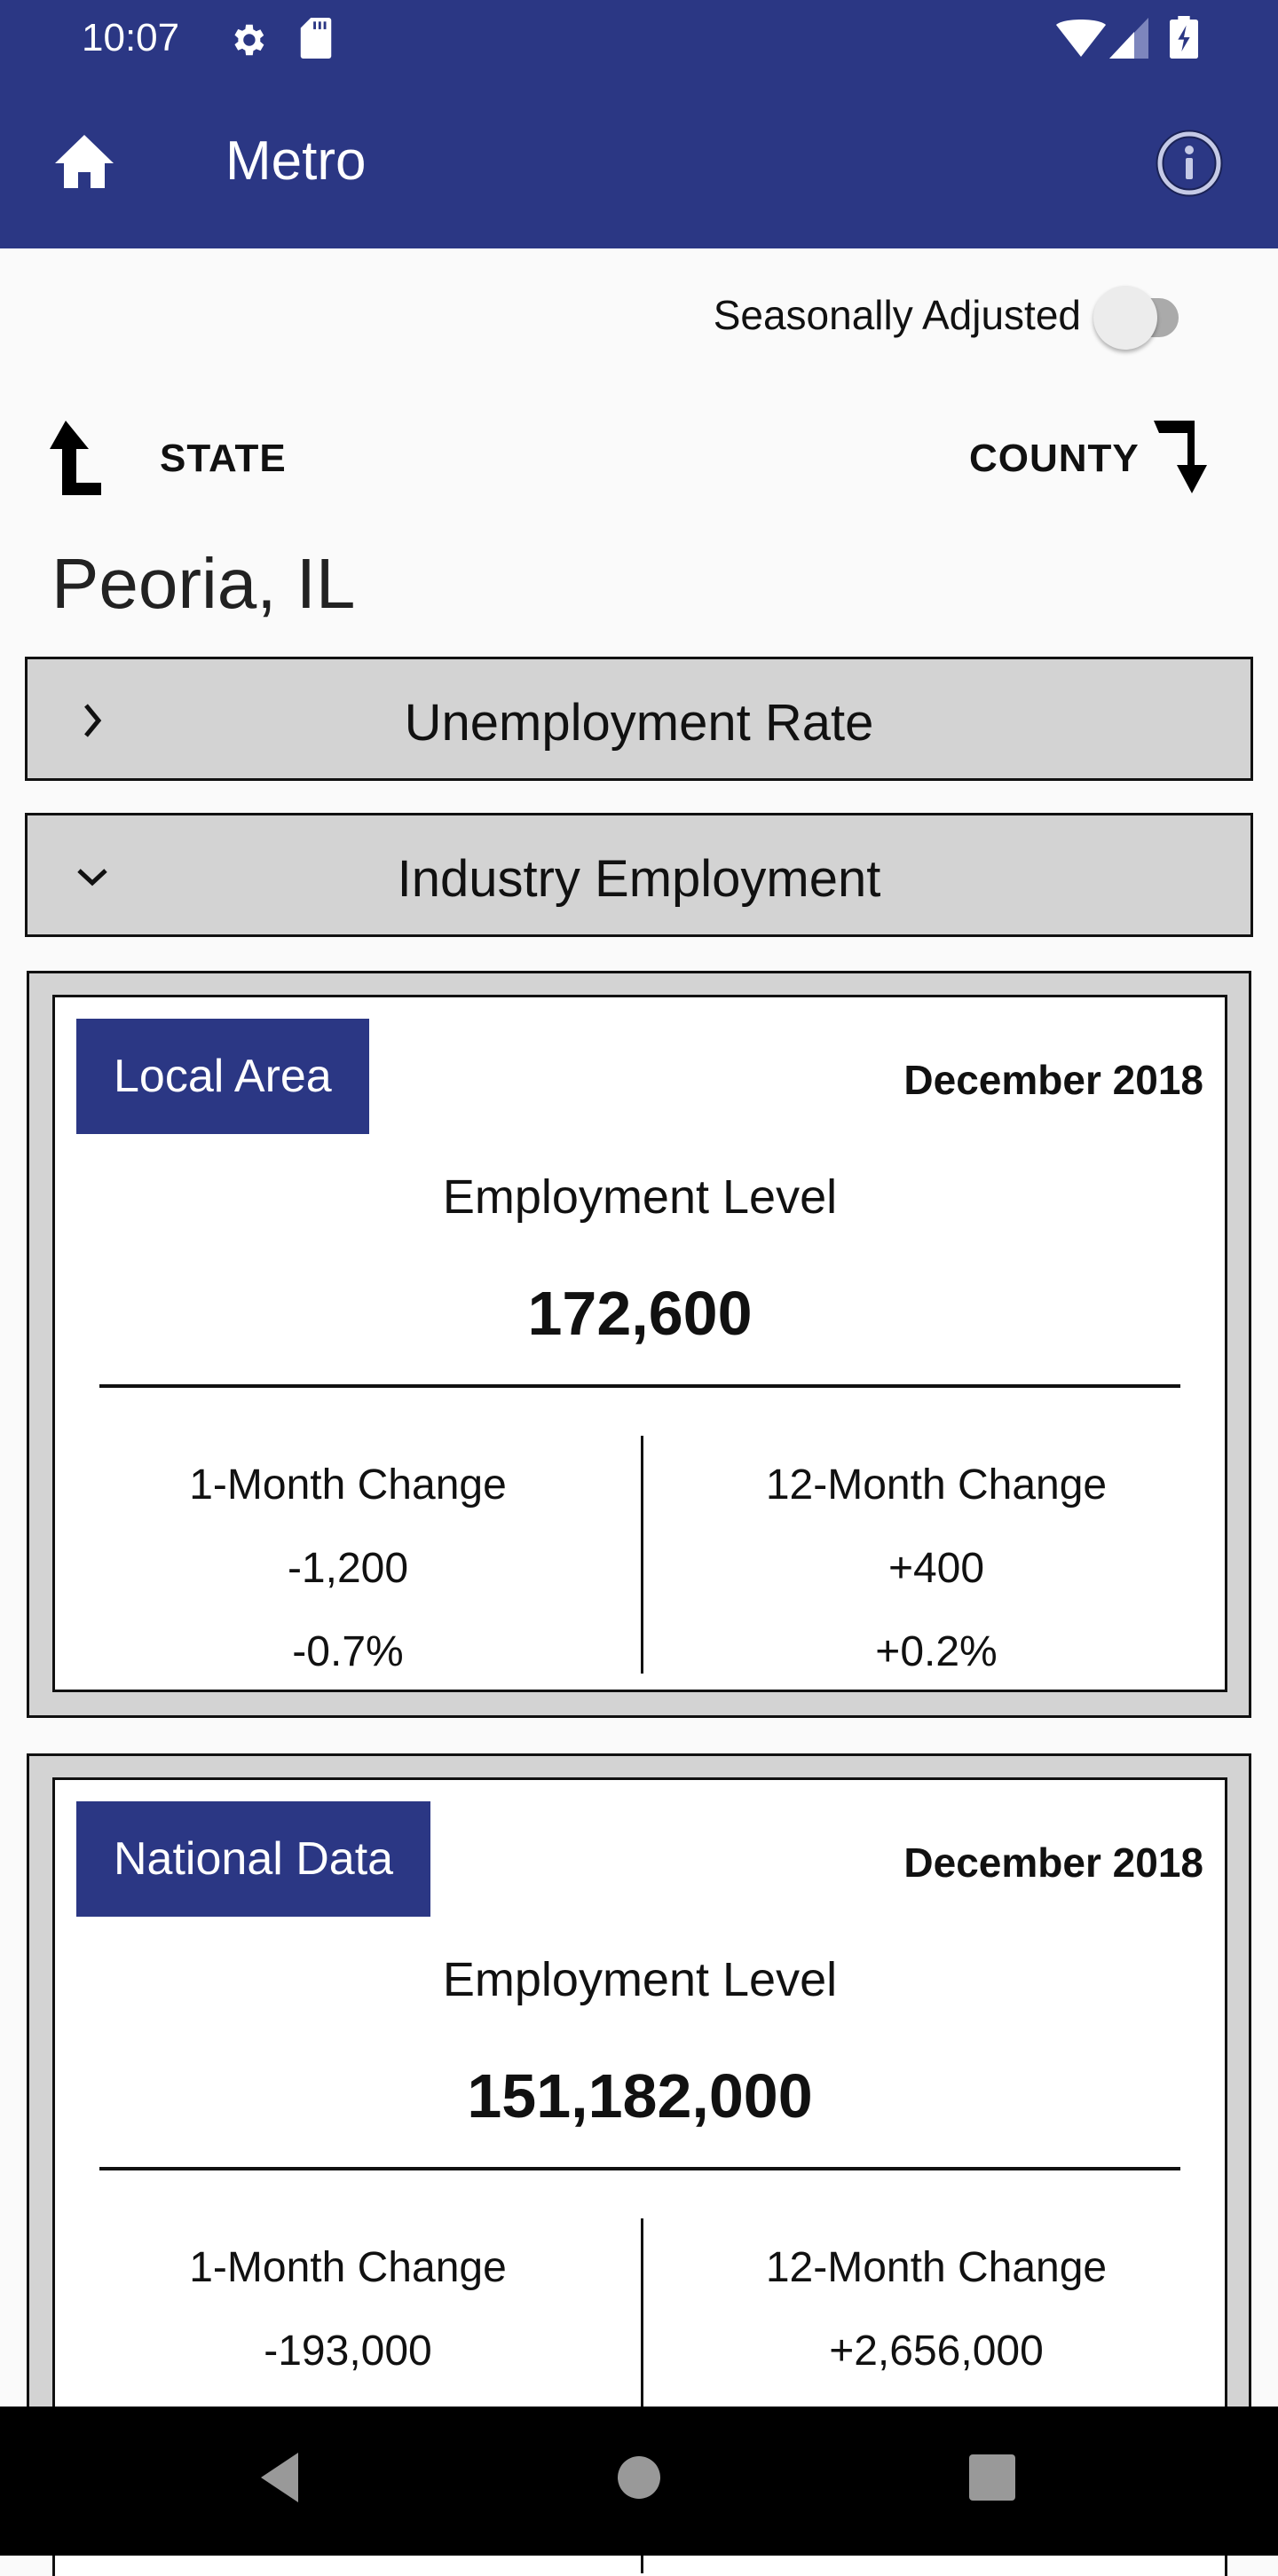 This screenshot has width=1278, height=2576. What do you see at coordinates (222, 1076) in the screenshot?
I see `card-tag: Local Area` at bounding box center [222, 1076].